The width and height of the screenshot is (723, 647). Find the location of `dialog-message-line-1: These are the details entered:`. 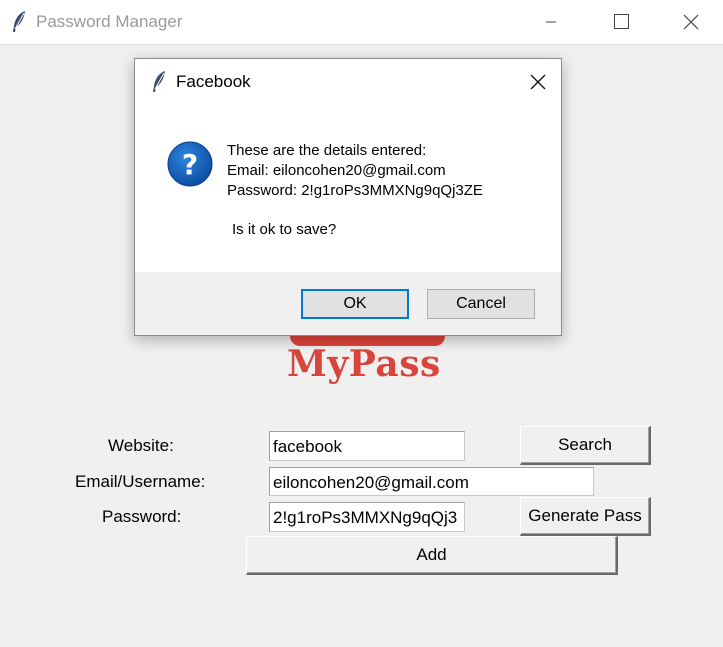

dialog-message-line-1: These are the details entered: is located at coordinates (327, 150).